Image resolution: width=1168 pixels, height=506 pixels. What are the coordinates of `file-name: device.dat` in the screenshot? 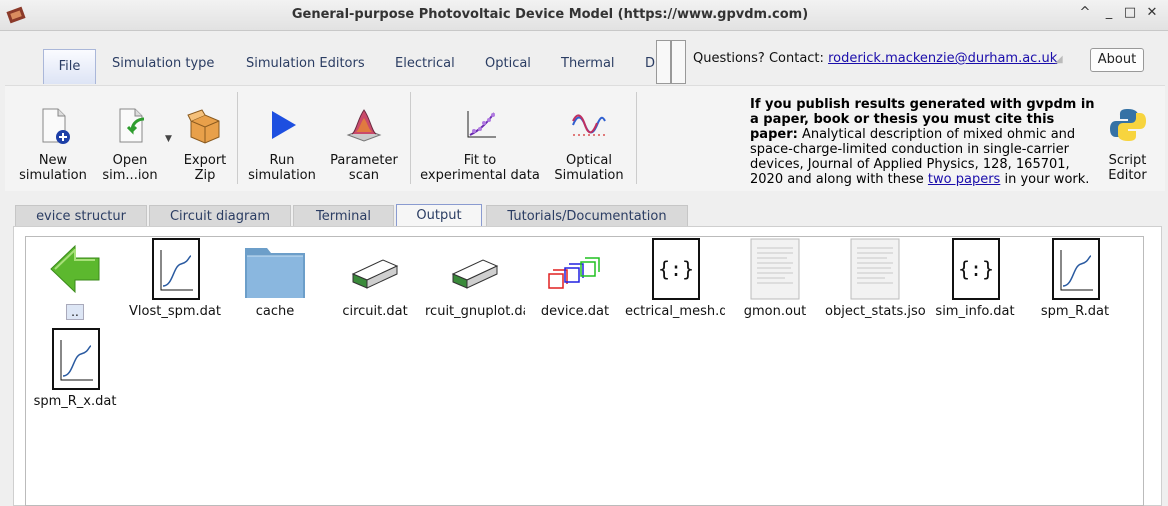 It's located at (575, 311).